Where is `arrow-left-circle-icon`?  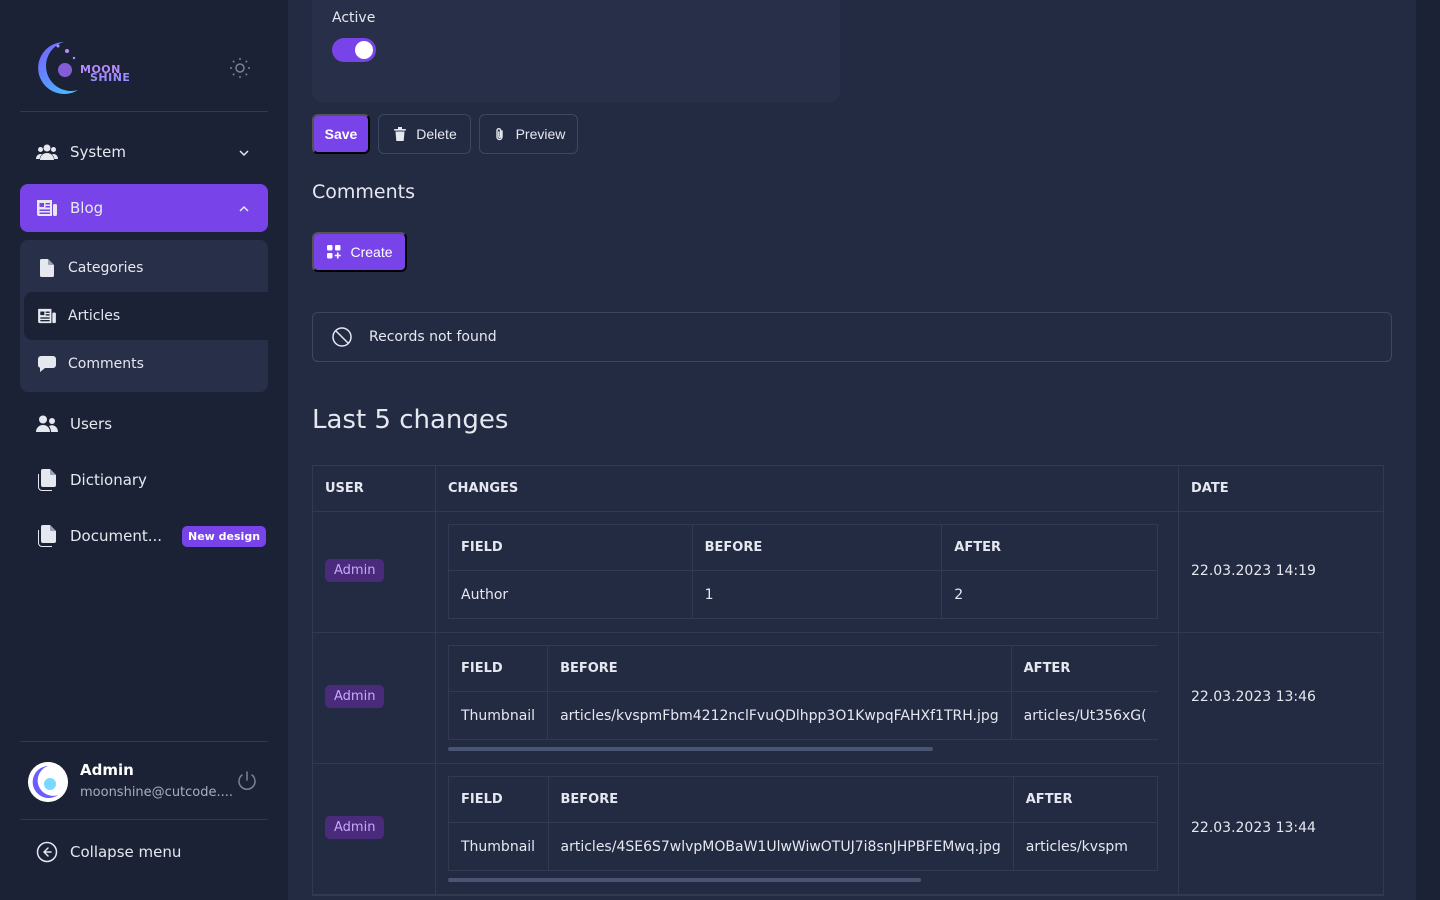
arrow-left-circle-icon is located at coordinates (47, 852).